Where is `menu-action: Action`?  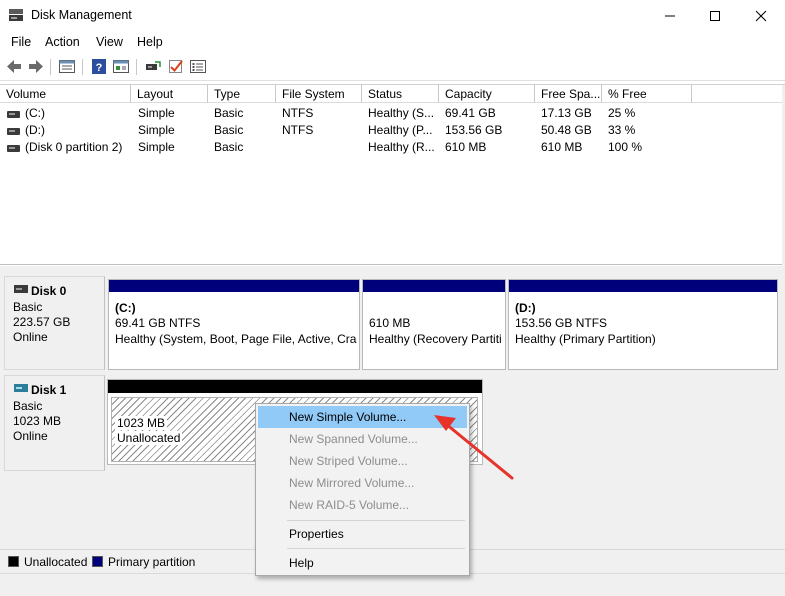
menu-action: Action is located at coordinates (62, 42).